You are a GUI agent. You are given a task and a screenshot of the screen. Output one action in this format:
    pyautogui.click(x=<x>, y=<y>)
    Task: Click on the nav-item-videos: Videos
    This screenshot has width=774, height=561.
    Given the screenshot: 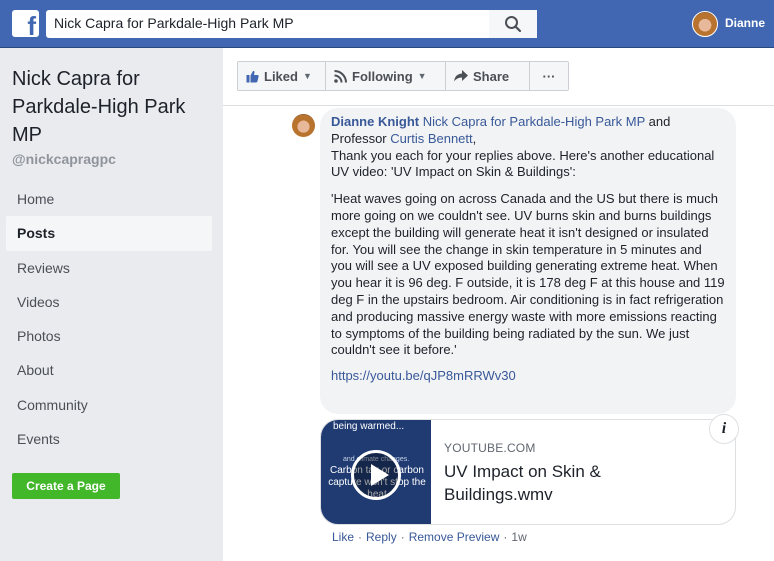 What is the action you would take?
    pyautogui.click(x=109, y=302)
    